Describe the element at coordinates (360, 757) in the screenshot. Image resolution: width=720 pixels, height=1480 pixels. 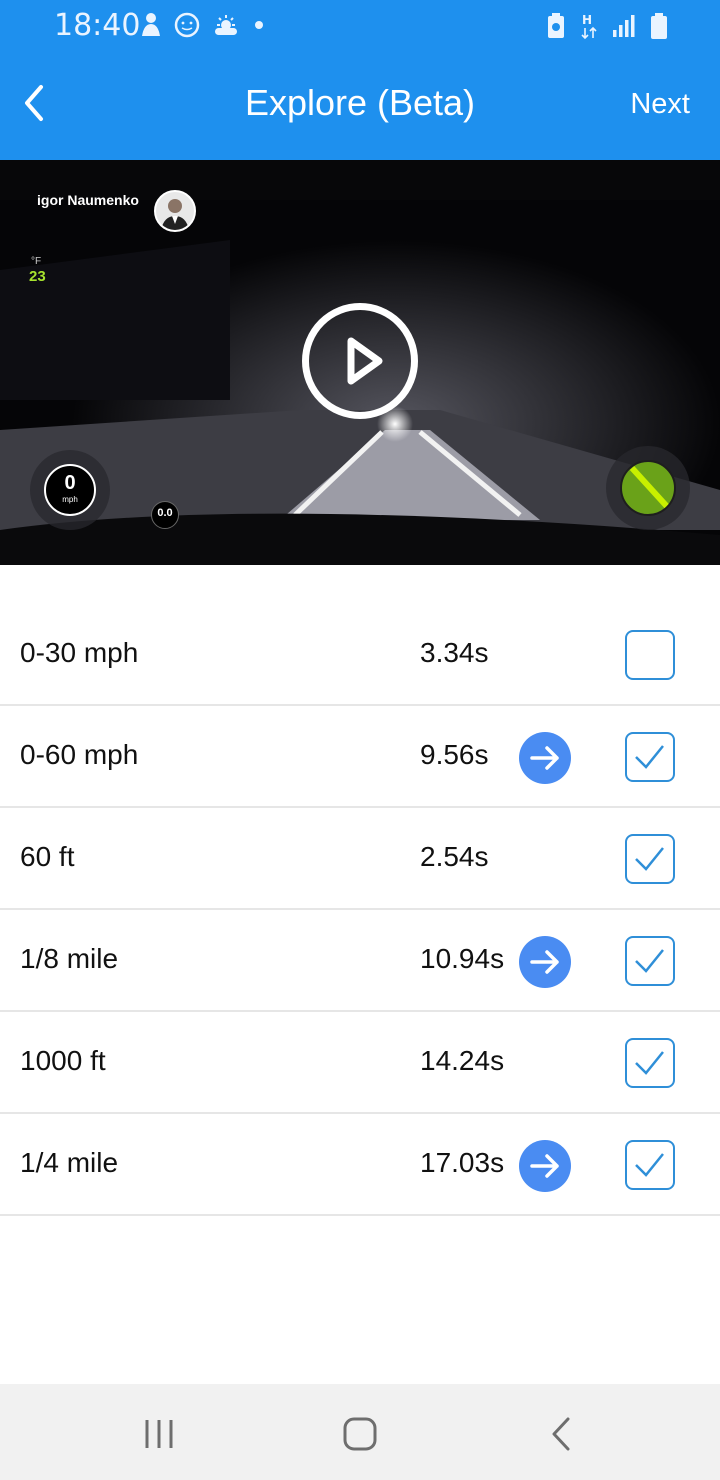
I see `list-item: 0-60 mph 9.56s` at that location.